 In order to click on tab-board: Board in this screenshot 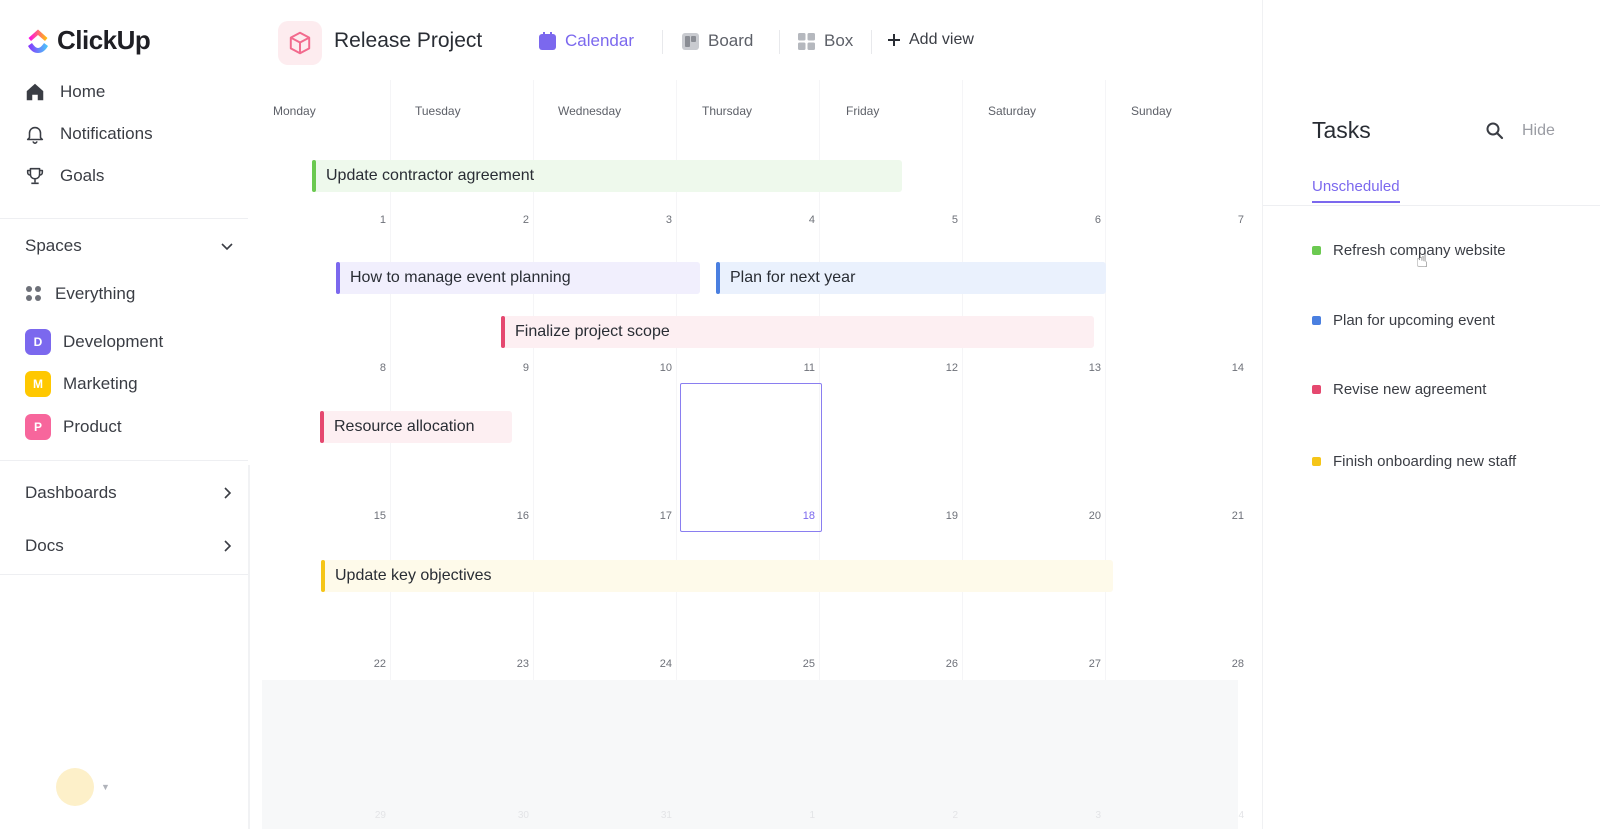, I will do `click(717, 41)`.